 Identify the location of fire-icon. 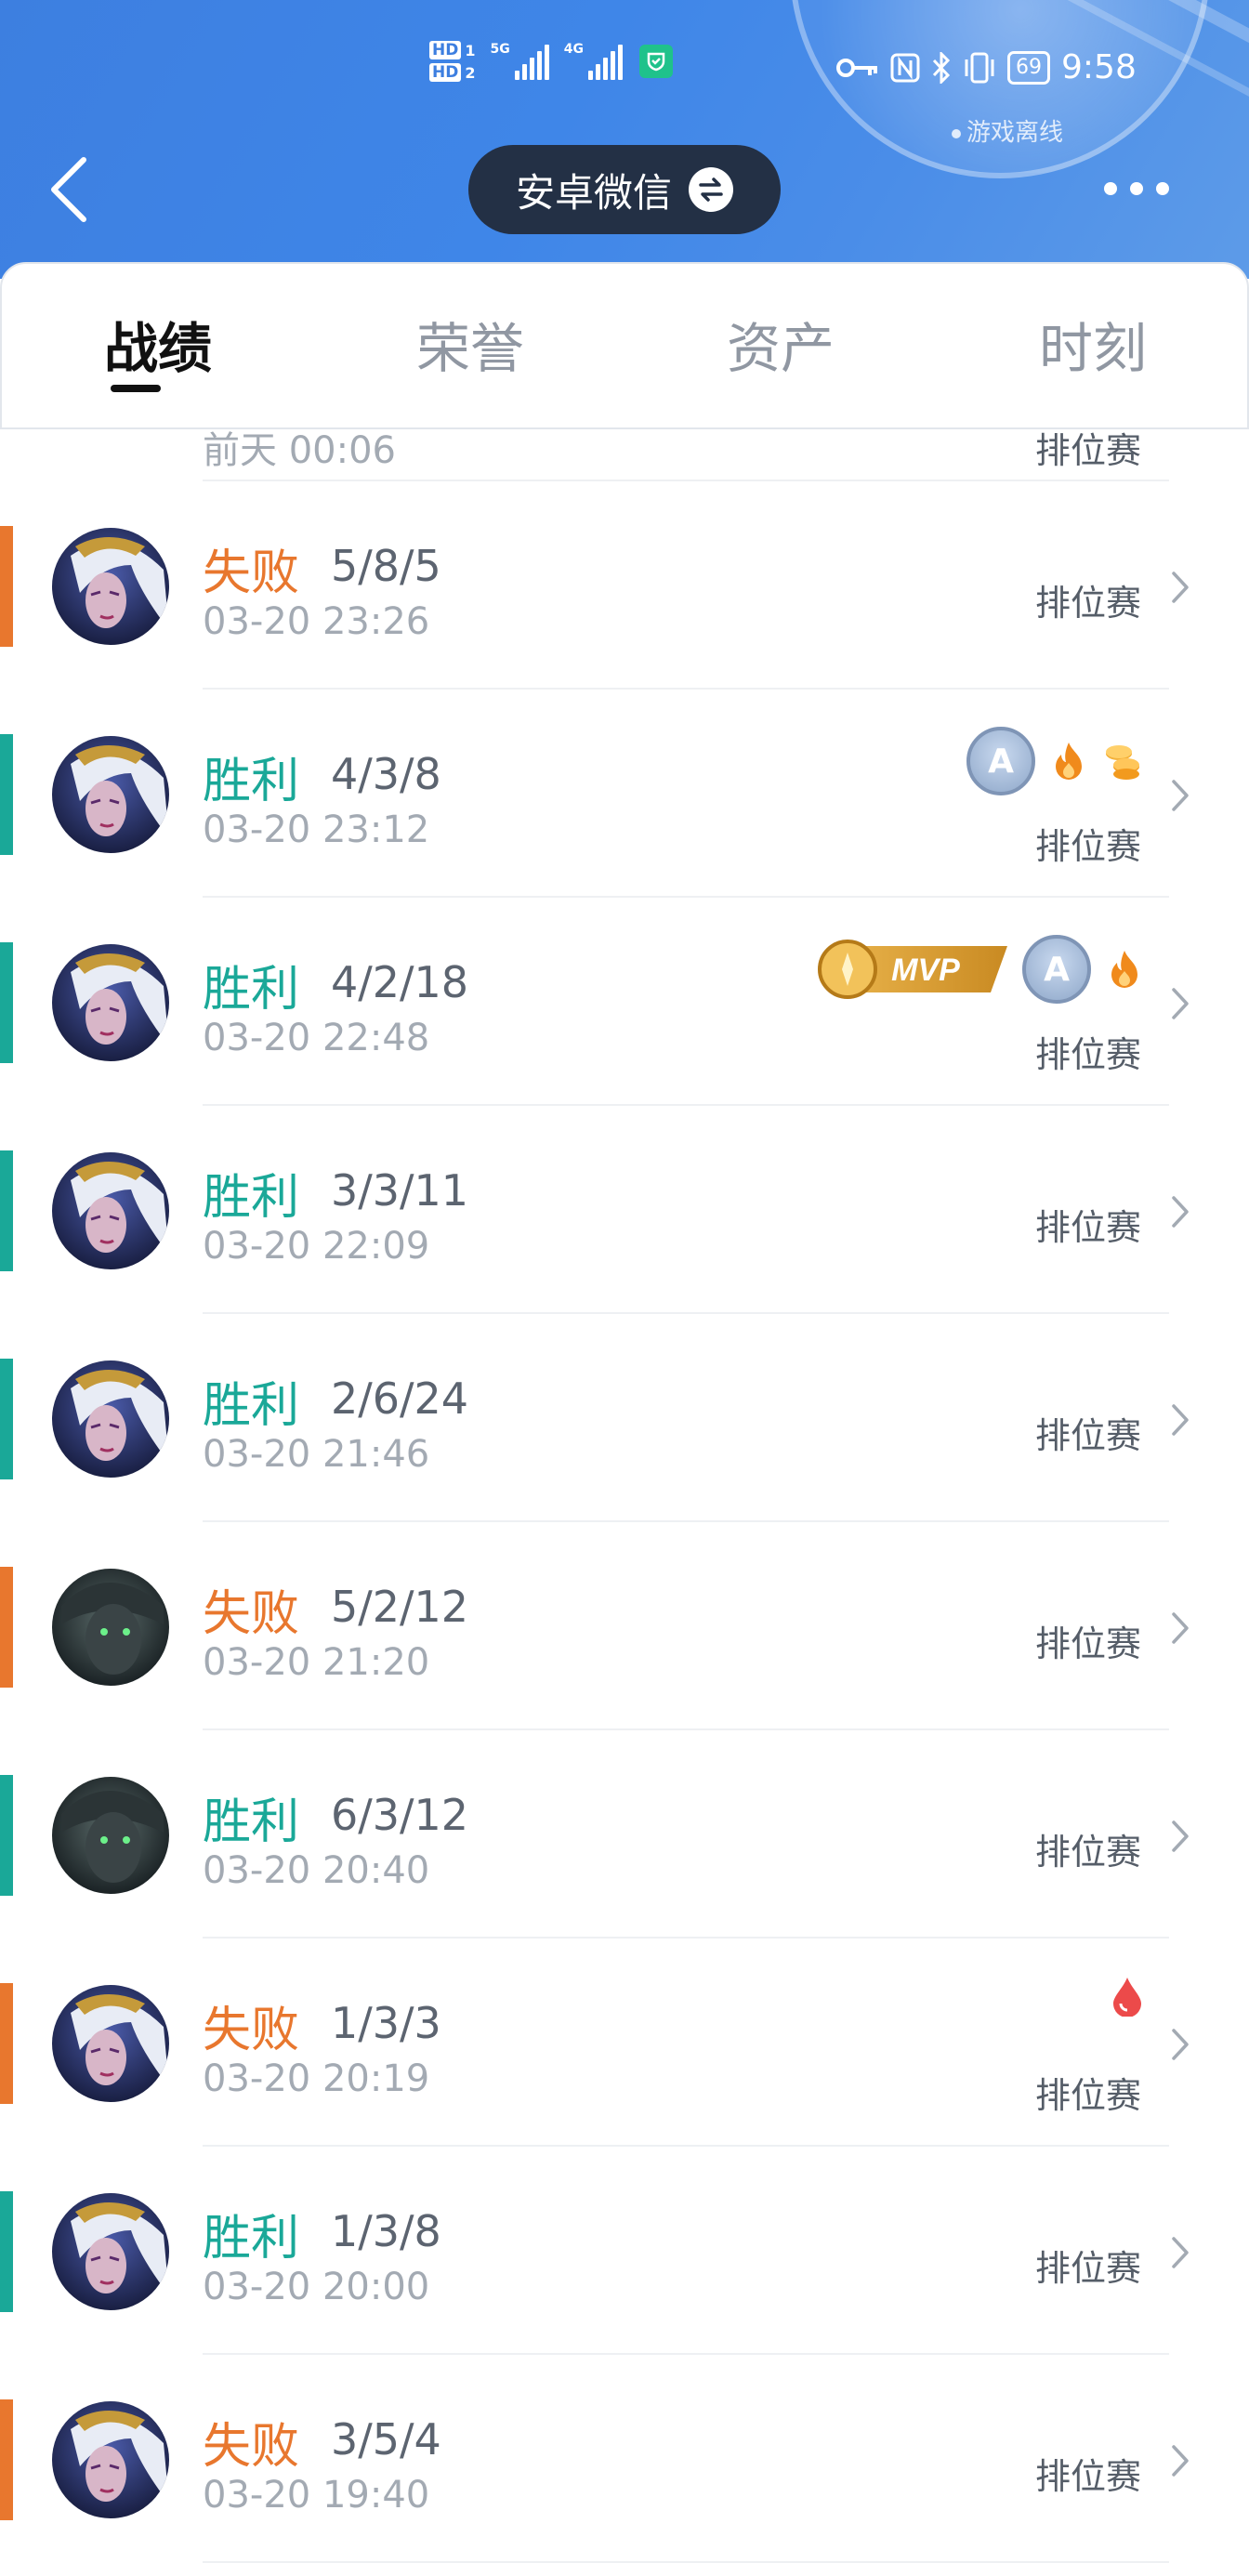
(1069, 761).